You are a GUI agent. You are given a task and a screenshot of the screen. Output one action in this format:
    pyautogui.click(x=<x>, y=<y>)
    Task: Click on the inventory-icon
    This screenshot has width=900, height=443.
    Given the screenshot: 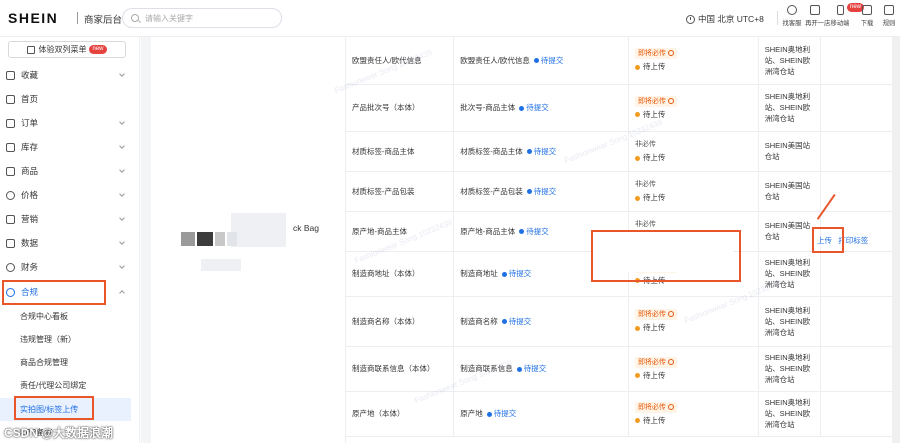 What is the action you would take?
    pyautogui.click(x=10, y=147)
    